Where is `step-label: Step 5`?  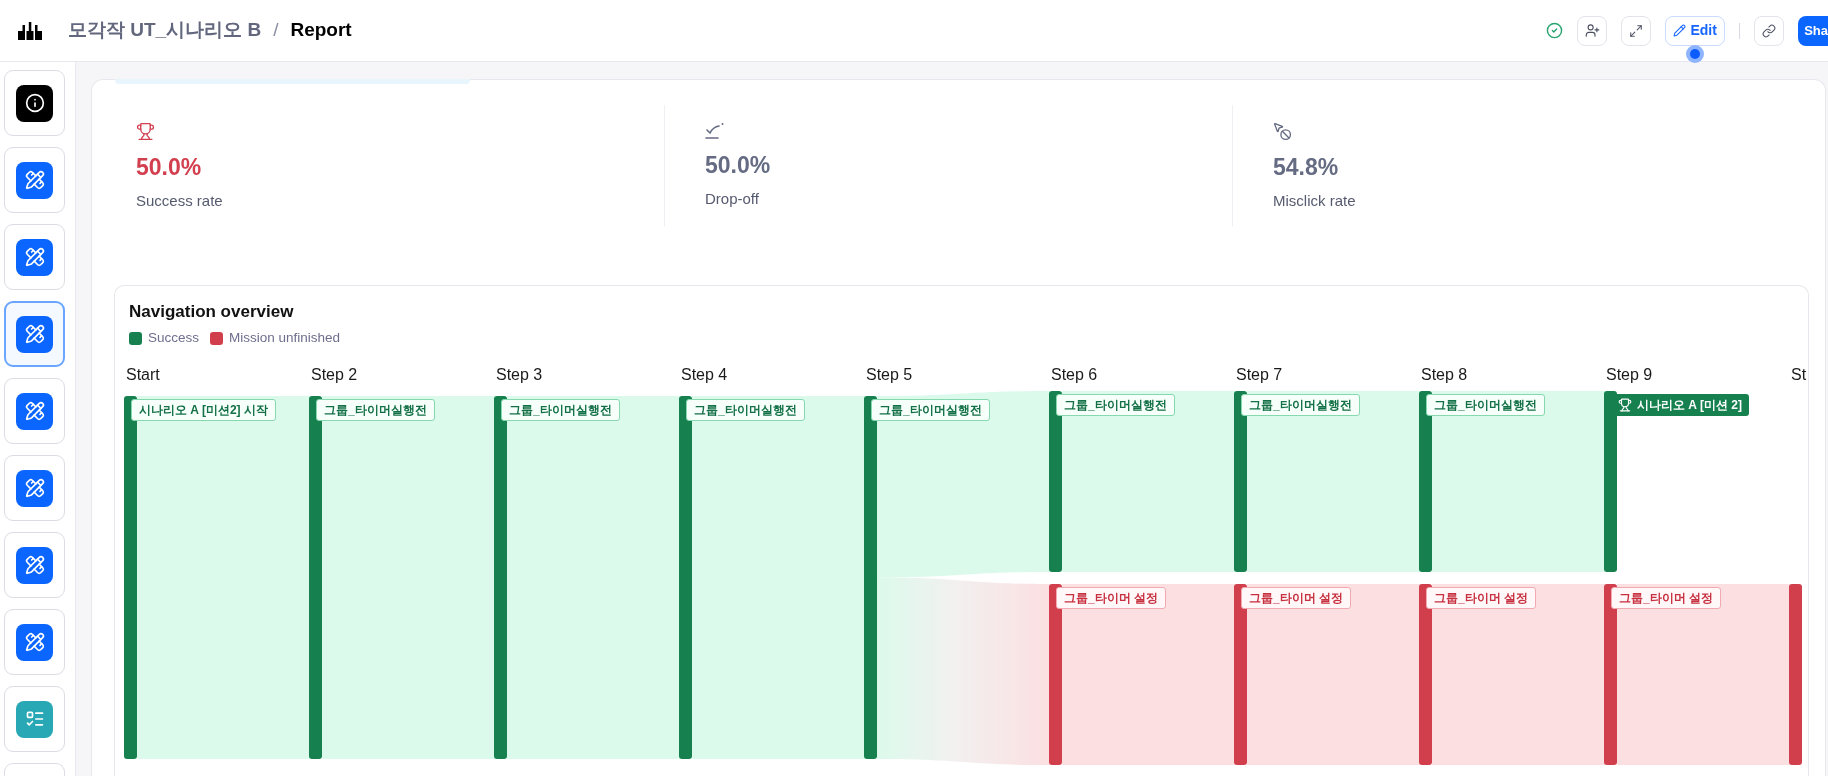
step-label: Step 5 is located at coordinates (889, 374).